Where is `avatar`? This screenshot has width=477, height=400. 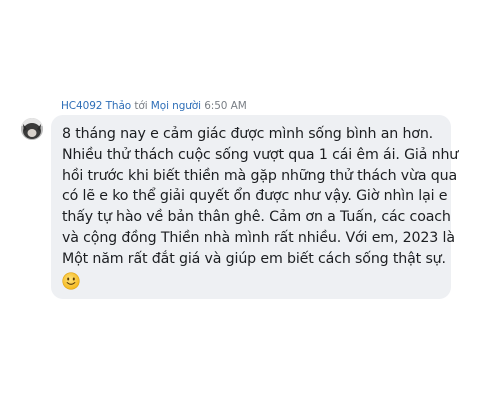
avatar is located at coordinates (32, 129).